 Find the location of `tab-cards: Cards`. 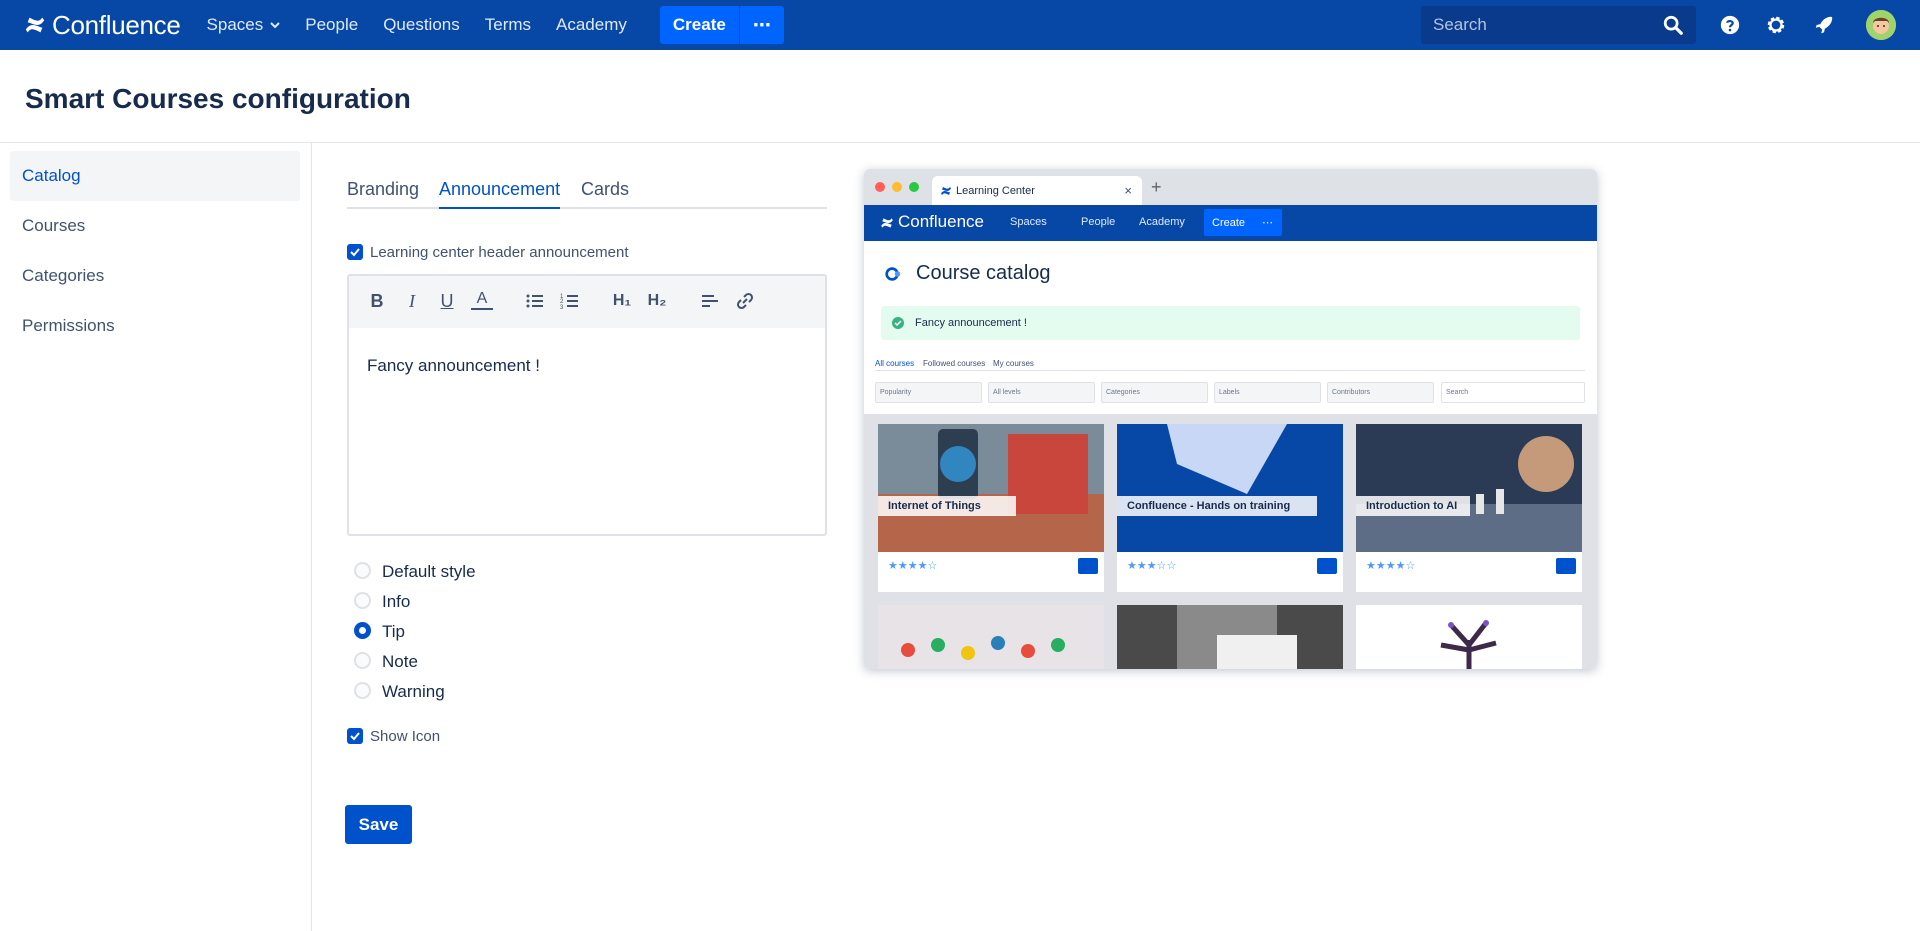

tab-cards: Cards is located at coordinates (605, 194).